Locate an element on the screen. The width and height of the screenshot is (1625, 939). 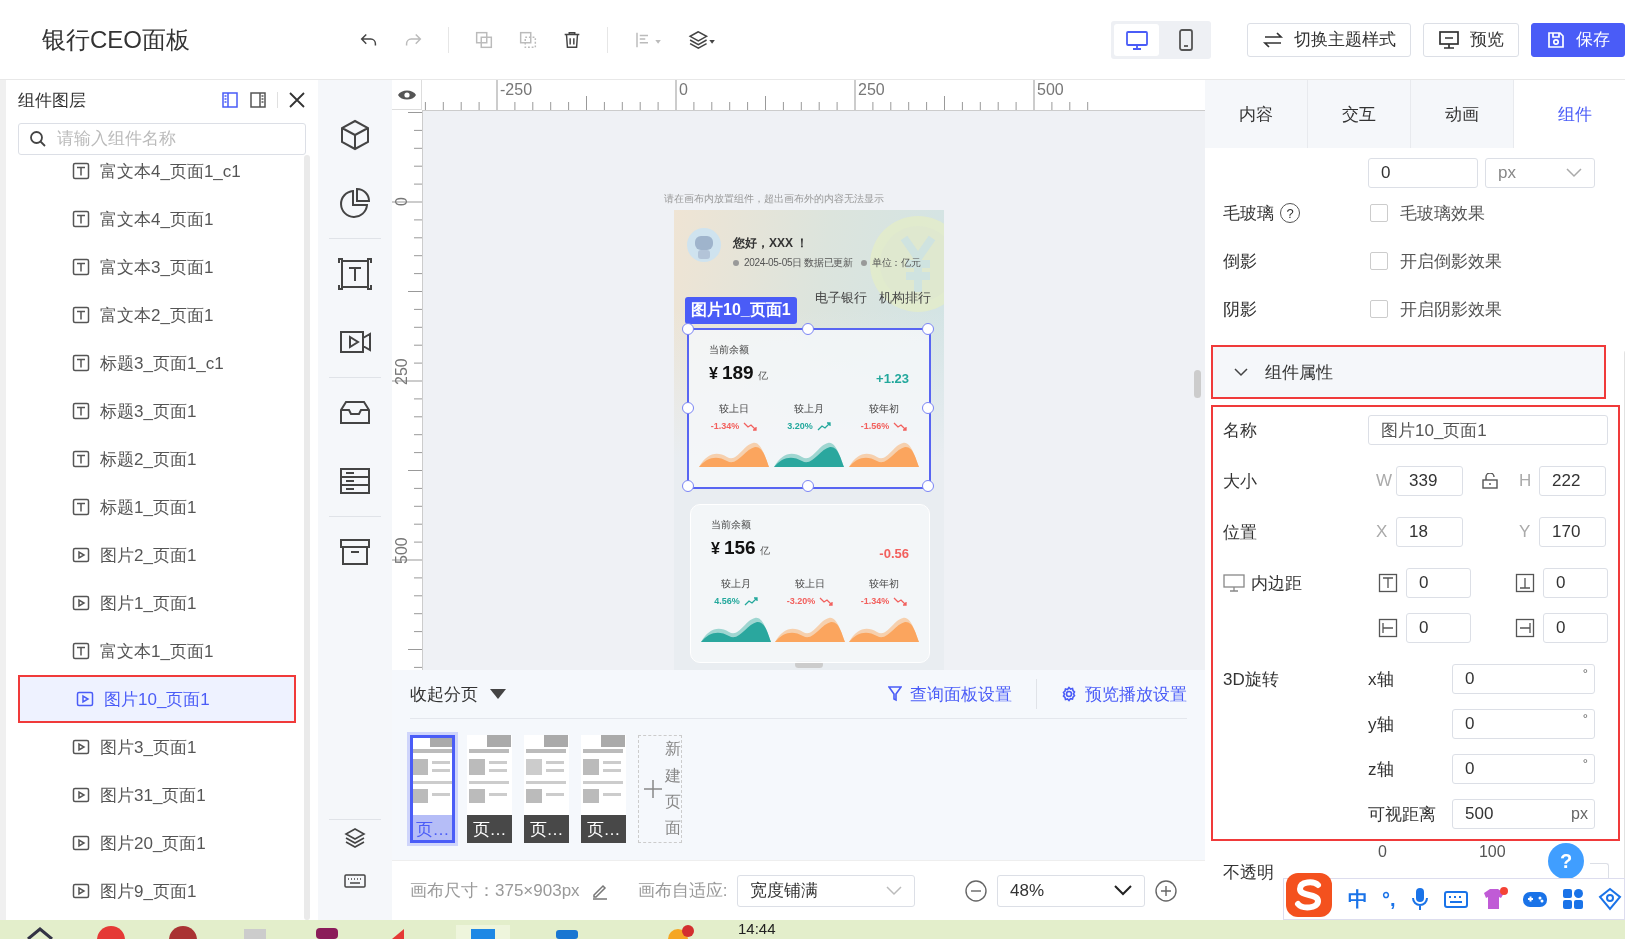
layer-item: 富文本2_页面1 is located at coordinates (158, 315).